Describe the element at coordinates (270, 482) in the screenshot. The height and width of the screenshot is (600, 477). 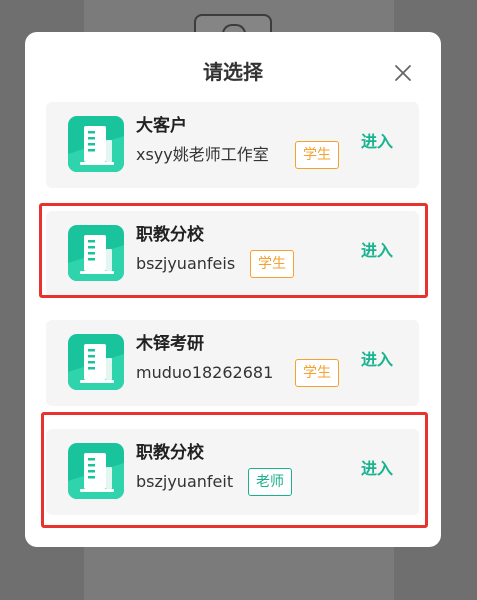
I see `role-badge: 老师` at that location.